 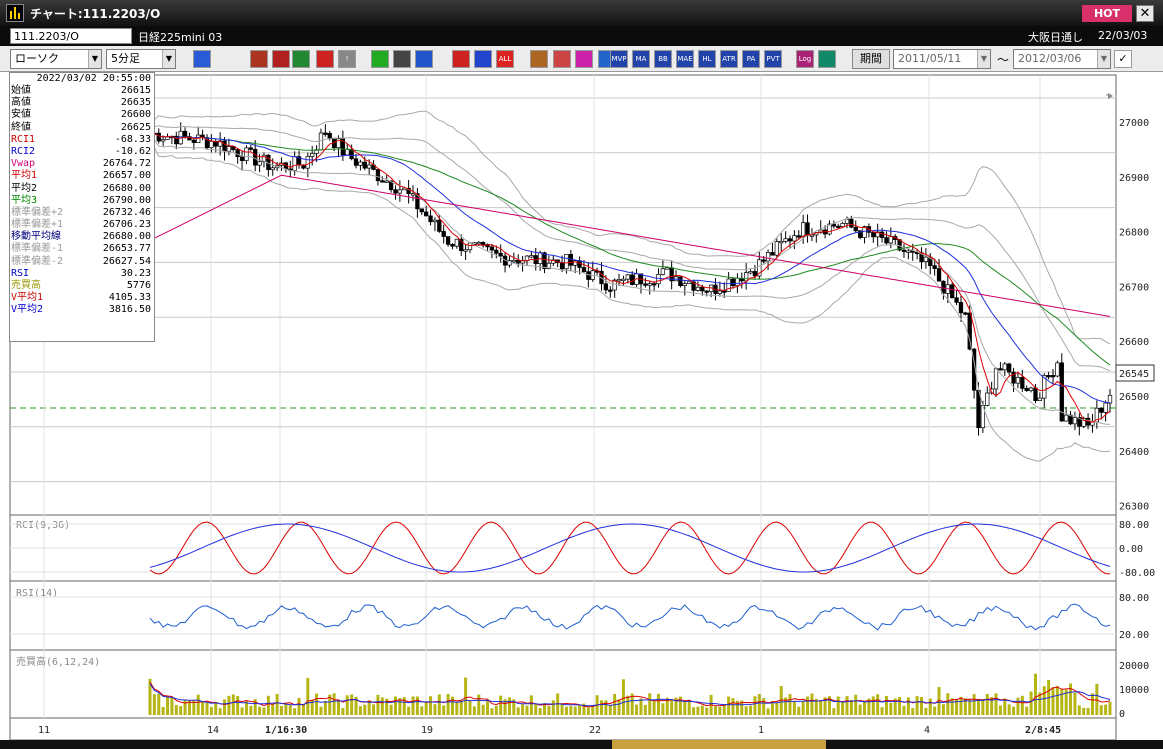 I want to click on para-icon: PA RA, so click(x=751, y=59).